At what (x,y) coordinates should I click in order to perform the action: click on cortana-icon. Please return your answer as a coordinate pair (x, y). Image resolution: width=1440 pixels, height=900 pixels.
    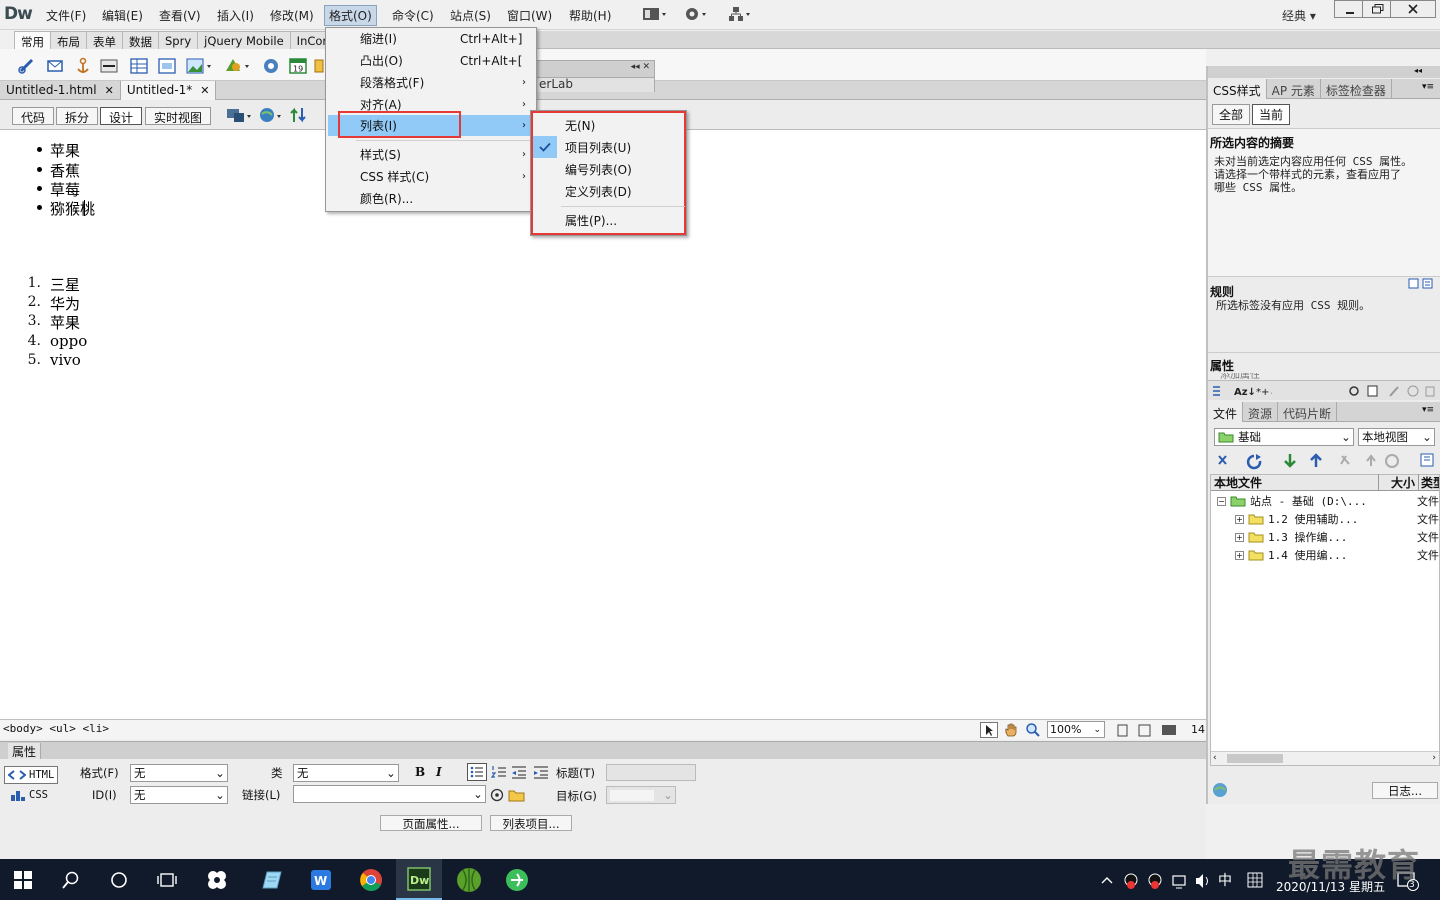
    Looking at the image, I should click on (119, 879).